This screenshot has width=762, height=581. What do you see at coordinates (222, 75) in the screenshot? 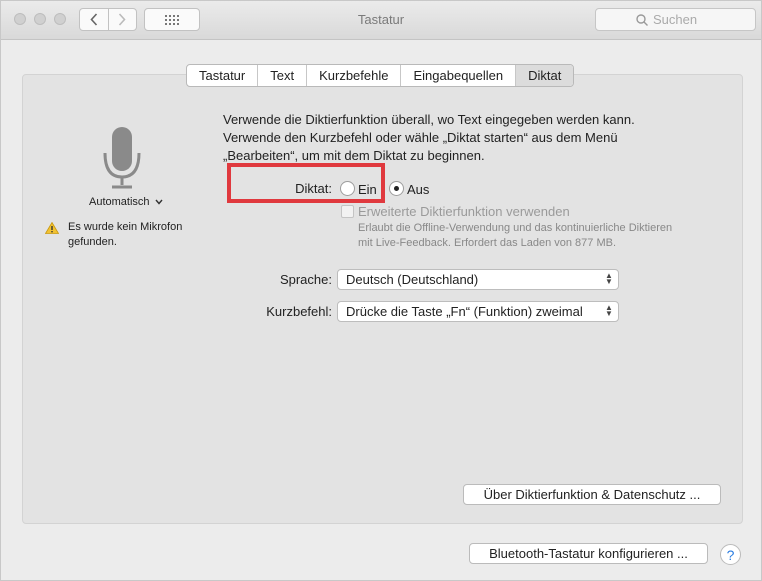
I see `tab-tastatur: Tastatur` at bounding box center [222, 75].